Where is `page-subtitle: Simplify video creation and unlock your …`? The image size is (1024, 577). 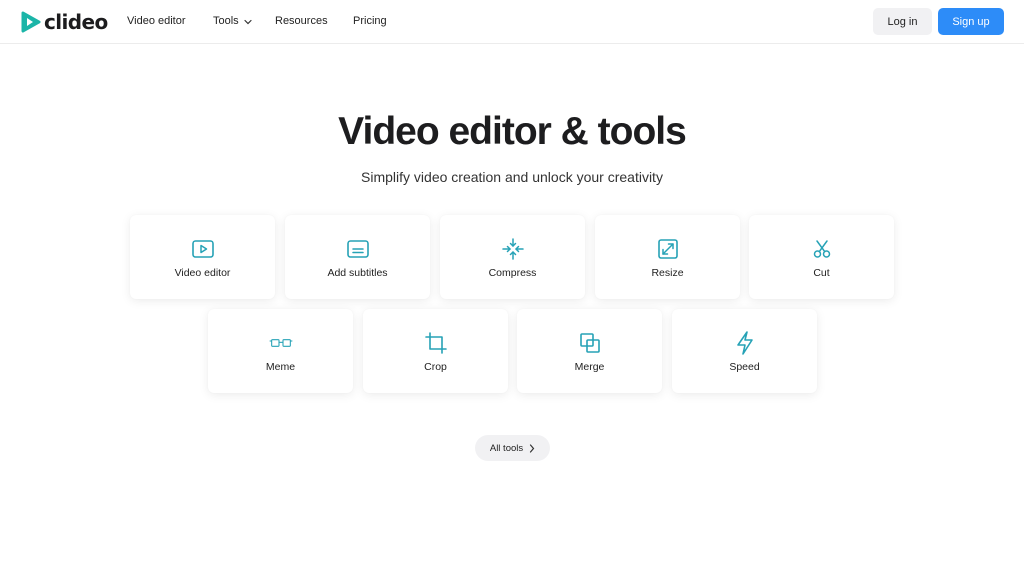
page-subtitle: Simplify video creation and unlock your … is located at coordinates (512, 177).